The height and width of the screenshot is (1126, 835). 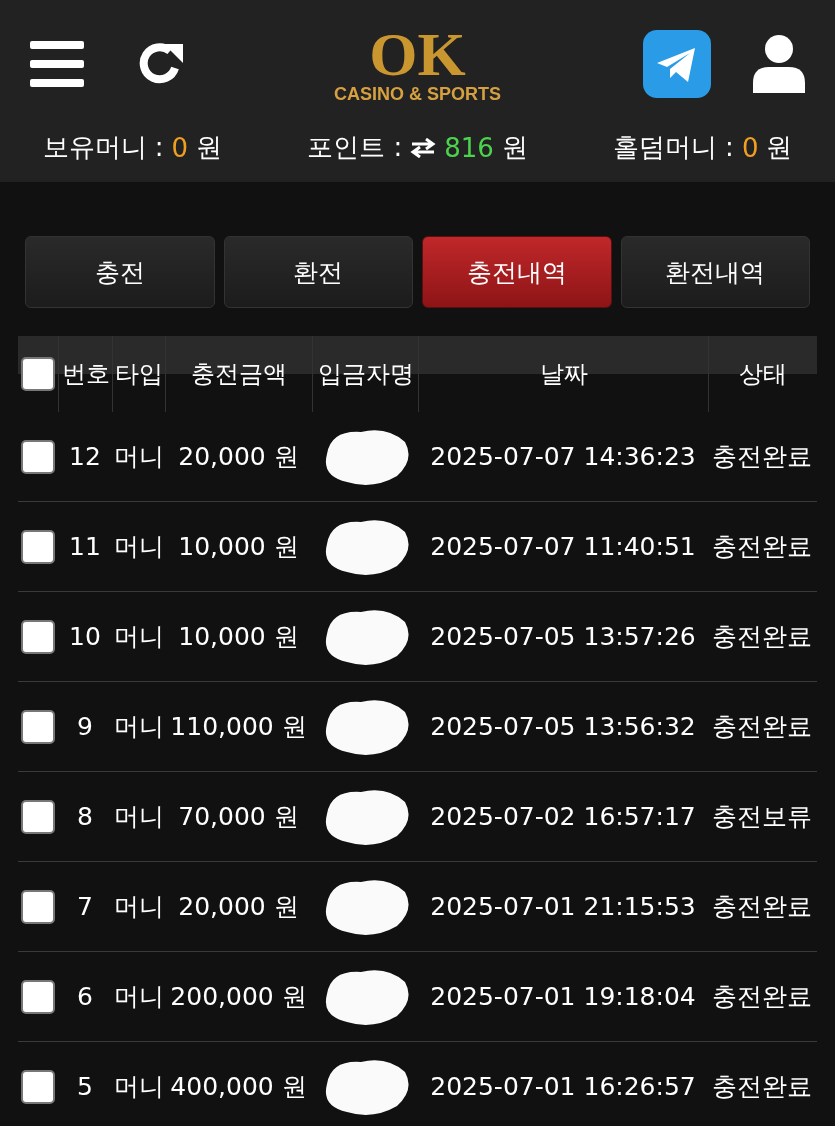 I want to click on logo-mark: OK, so click(x=417, y=53).